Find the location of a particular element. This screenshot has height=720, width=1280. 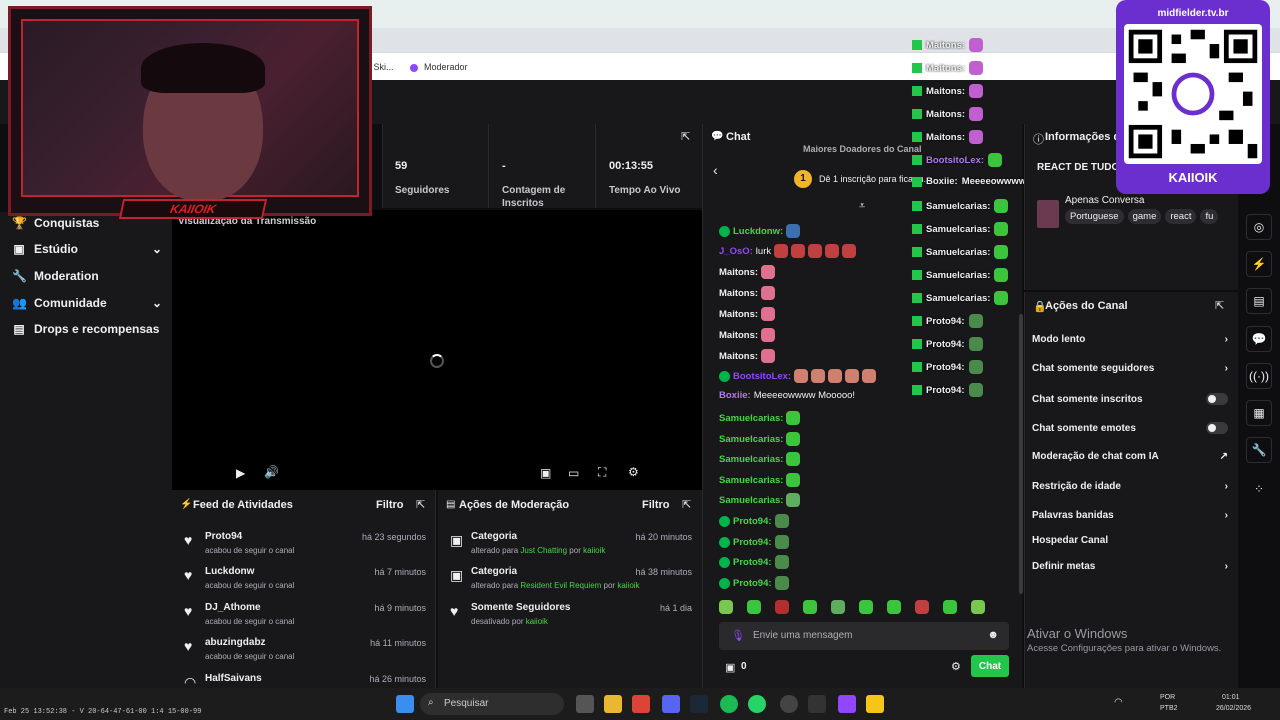

tag: react is located at coordinates (1181, 216).